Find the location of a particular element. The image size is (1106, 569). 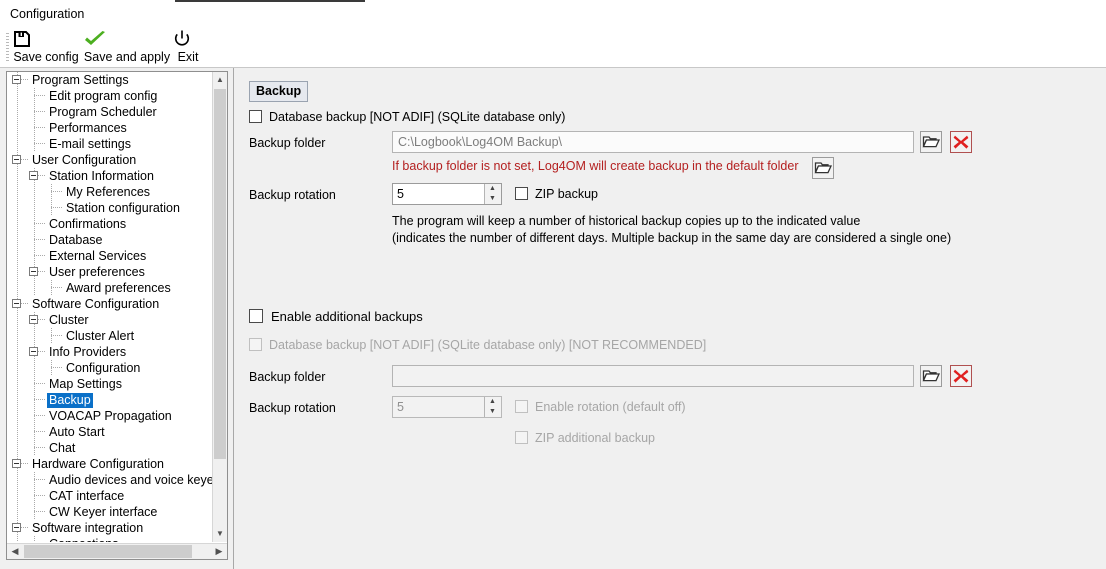

folder-open-icon is located at coordinates (823, 168).